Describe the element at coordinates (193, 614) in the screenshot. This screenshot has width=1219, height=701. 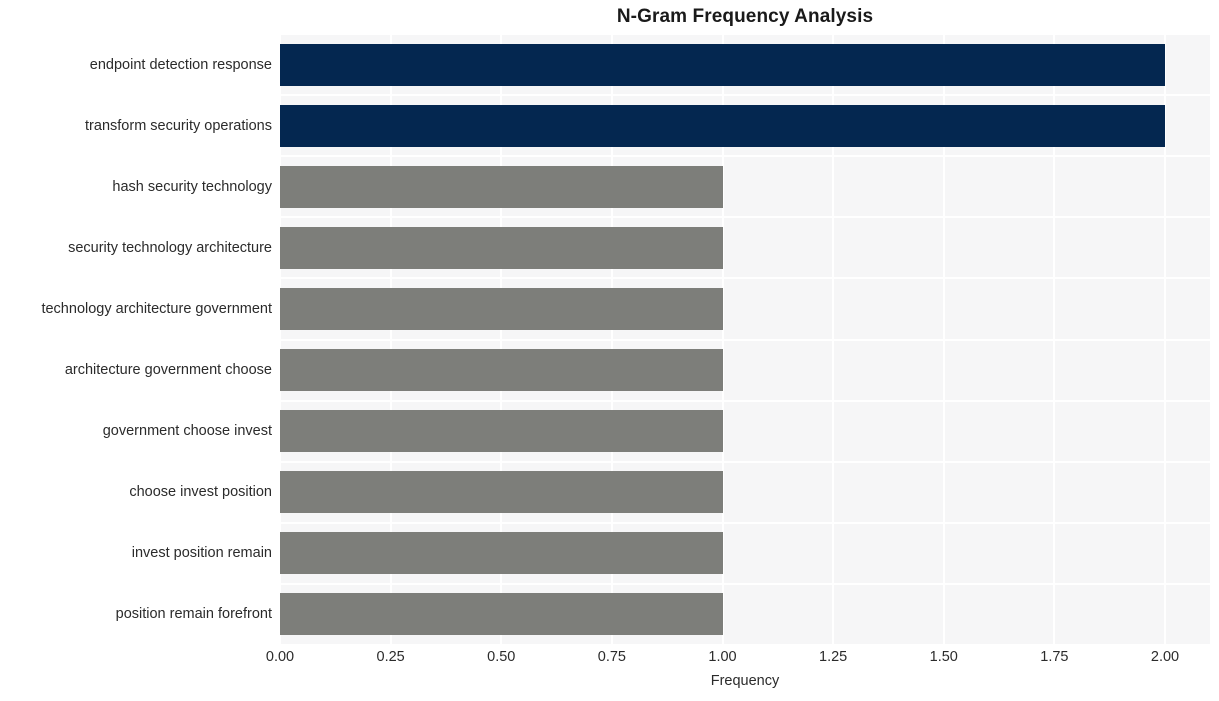
I see `y-tick-label: position remain forefront` at that location.